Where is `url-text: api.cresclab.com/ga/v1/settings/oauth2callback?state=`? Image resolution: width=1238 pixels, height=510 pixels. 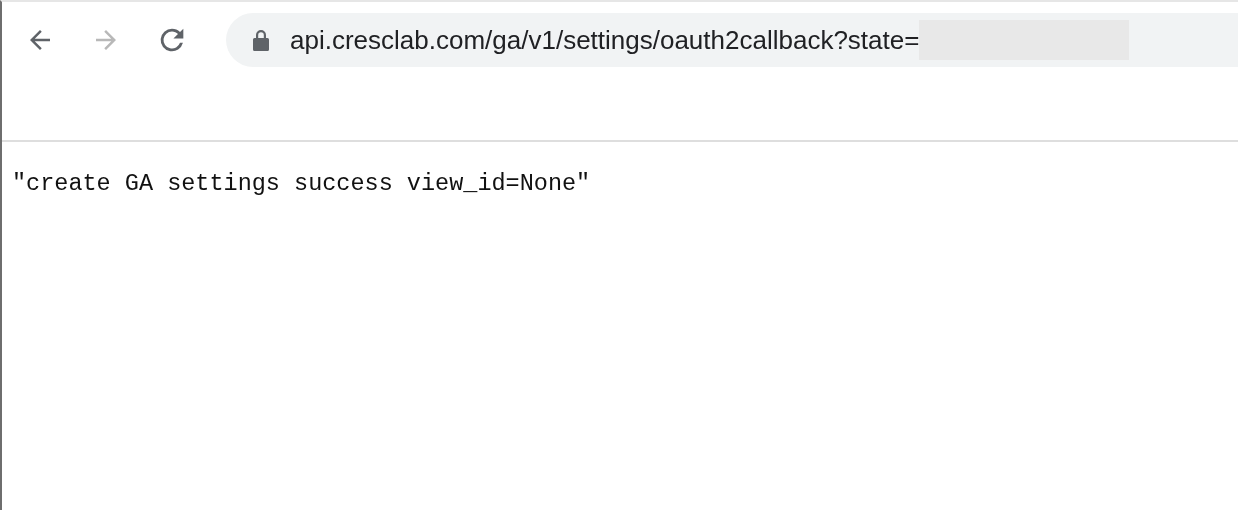
url-text: api.cresclab.com/ga/v1/settings/oauth2callback?state= is located at coordinates (605, 40).